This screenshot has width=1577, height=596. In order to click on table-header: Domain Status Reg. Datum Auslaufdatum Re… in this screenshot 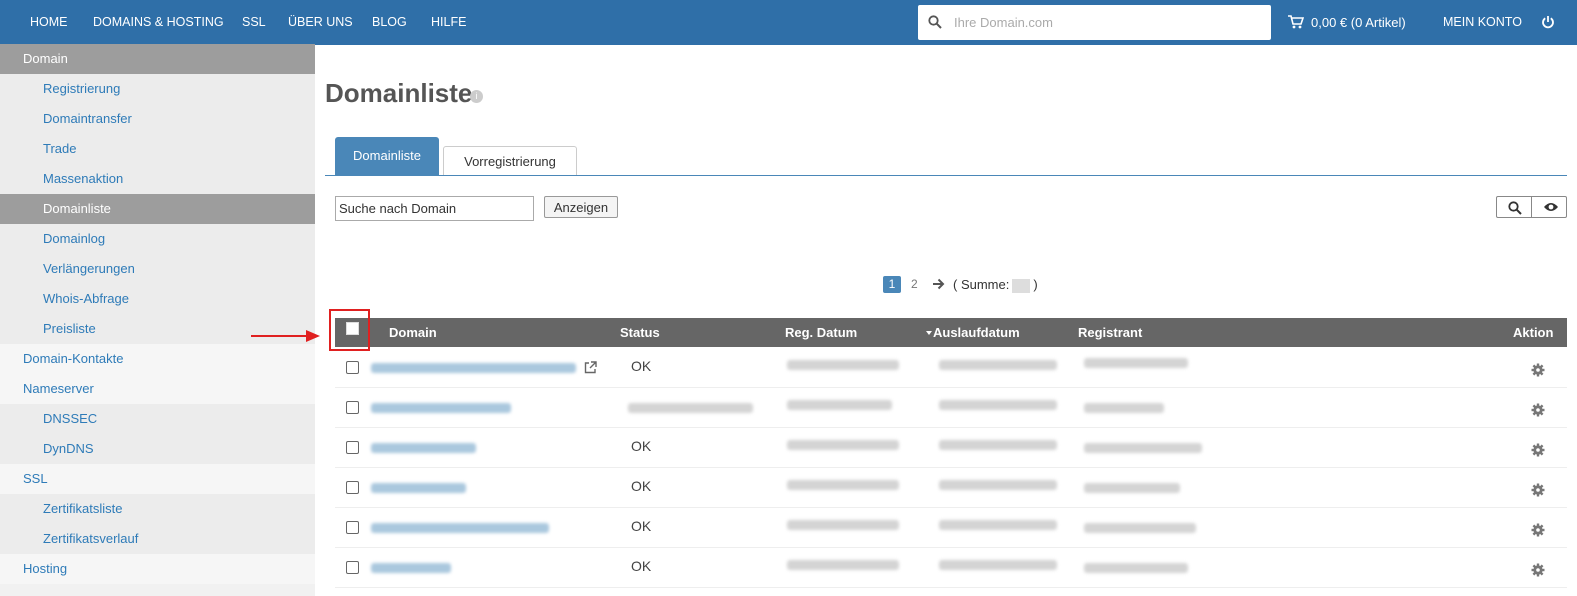, I will do `click(951, 332)`.